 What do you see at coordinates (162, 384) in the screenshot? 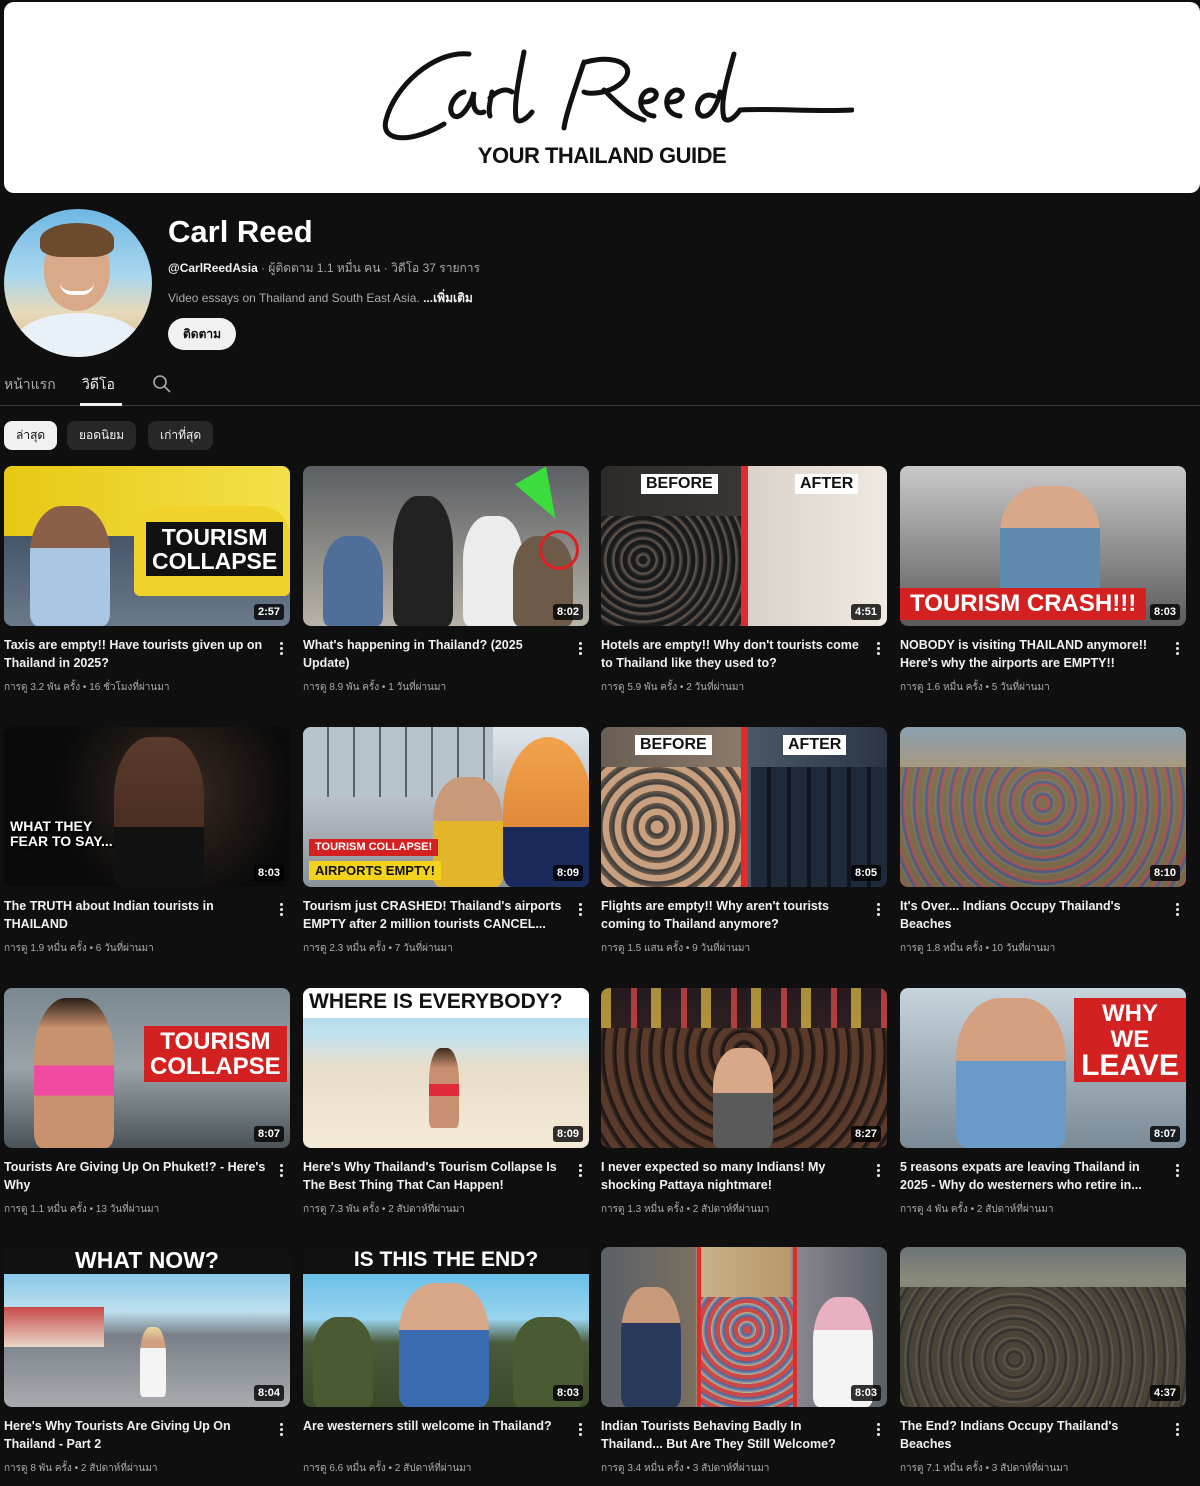
I see `search-icon` at bounding box center [162, 384].